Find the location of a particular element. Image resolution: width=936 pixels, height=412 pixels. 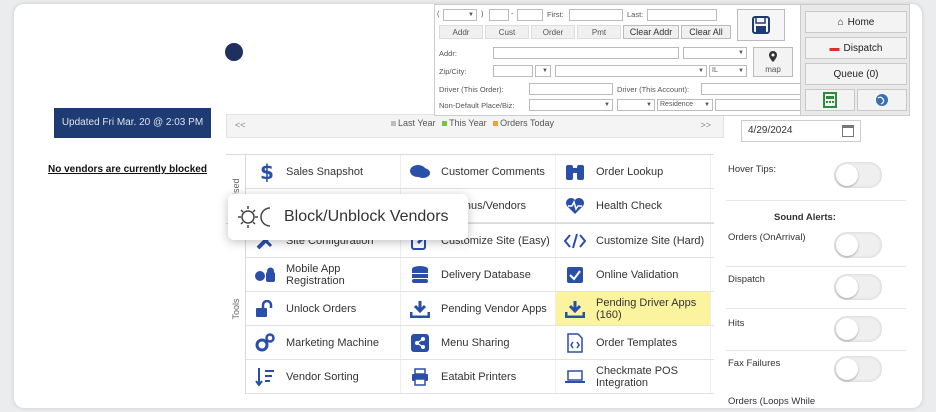

tile-marketing: Marketing Machine is located at coordinates (323, 342).